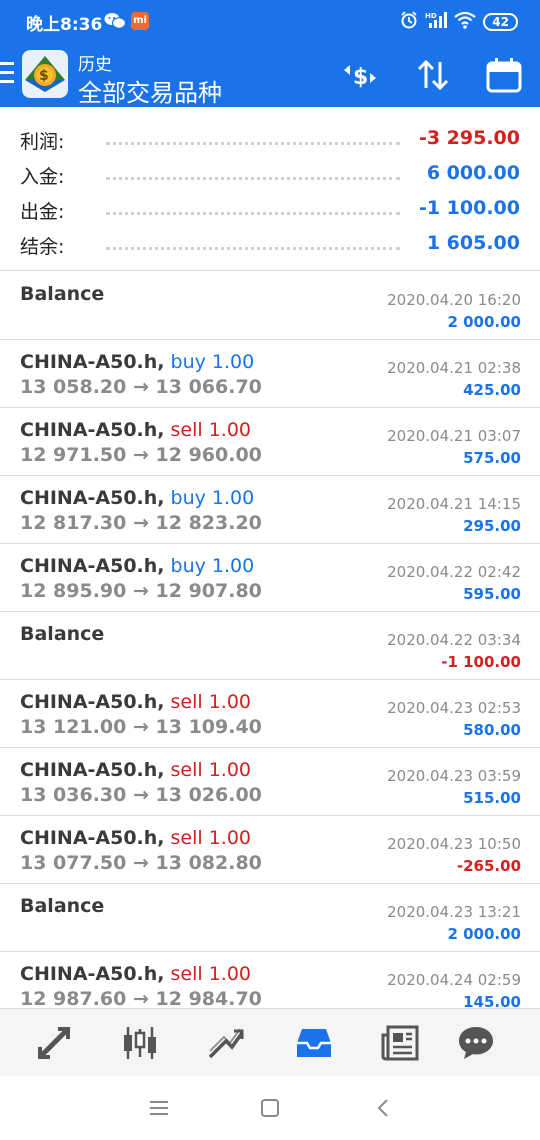  Describe the element at coordinates (473, 243) in the screenshot. I see `summary-value: 1 605.00` at that location.